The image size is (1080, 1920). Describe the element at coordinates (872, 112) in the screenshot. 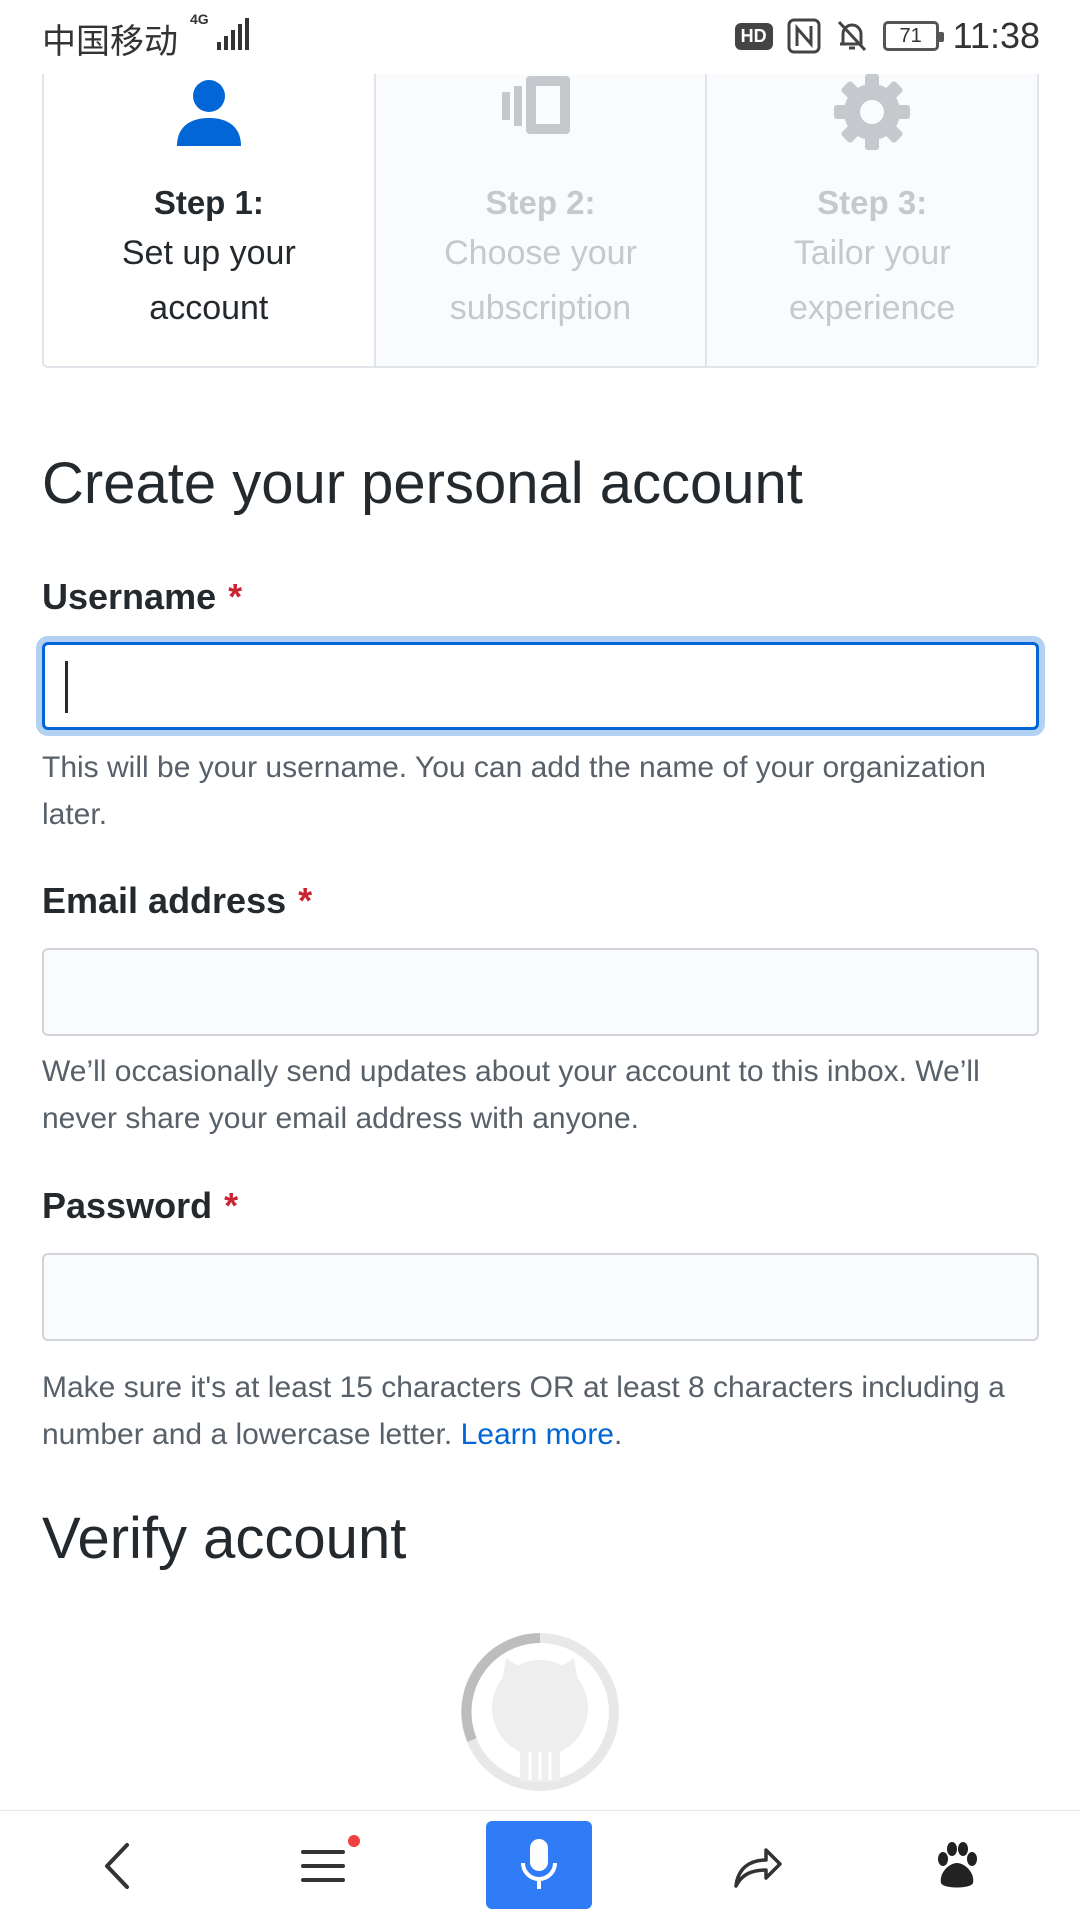

I see `gear-icon` at that location.